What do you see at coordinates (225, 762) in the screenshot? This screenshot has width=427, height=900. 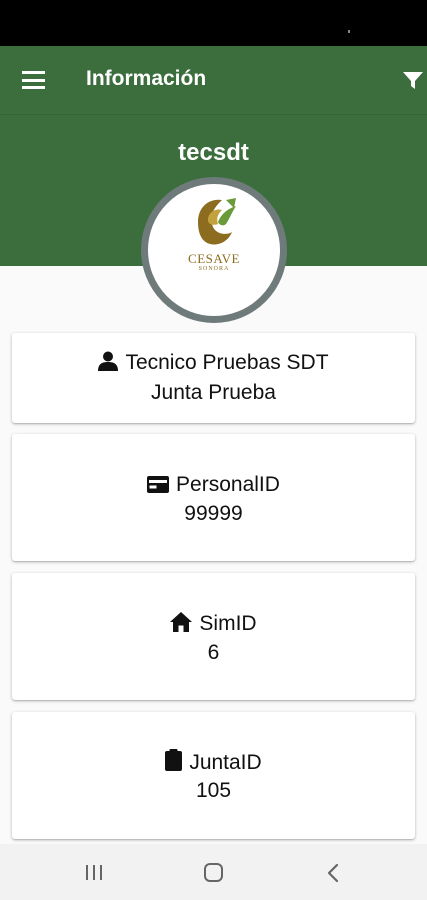 I see `junta-id-label: JuntaID` at bounding box center [225, 762].